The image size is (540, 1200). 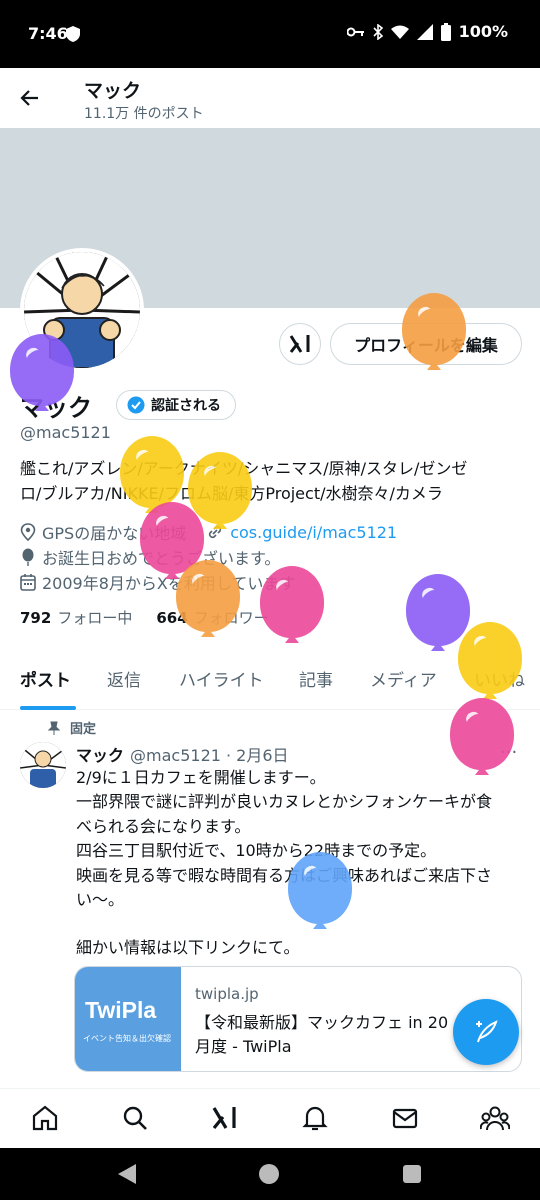 What do you see at coordinates (73, 34) in the screenshot?
I see `shield-icon` at bounding box center [73, 34].